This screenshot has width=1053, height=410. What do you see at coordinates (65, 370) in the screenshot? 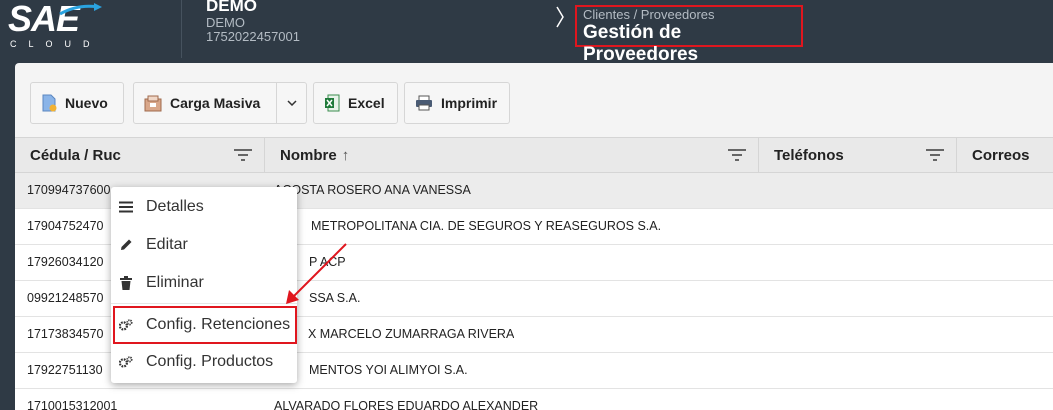
I see `cell-id: 17922751130` at bounding box center [65, 370].